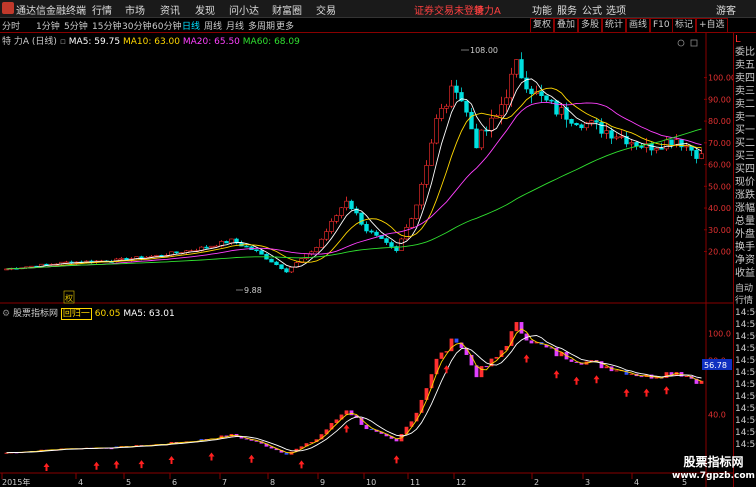  I want to click on menu-xuanxiang: 选项, so click(616, 9).